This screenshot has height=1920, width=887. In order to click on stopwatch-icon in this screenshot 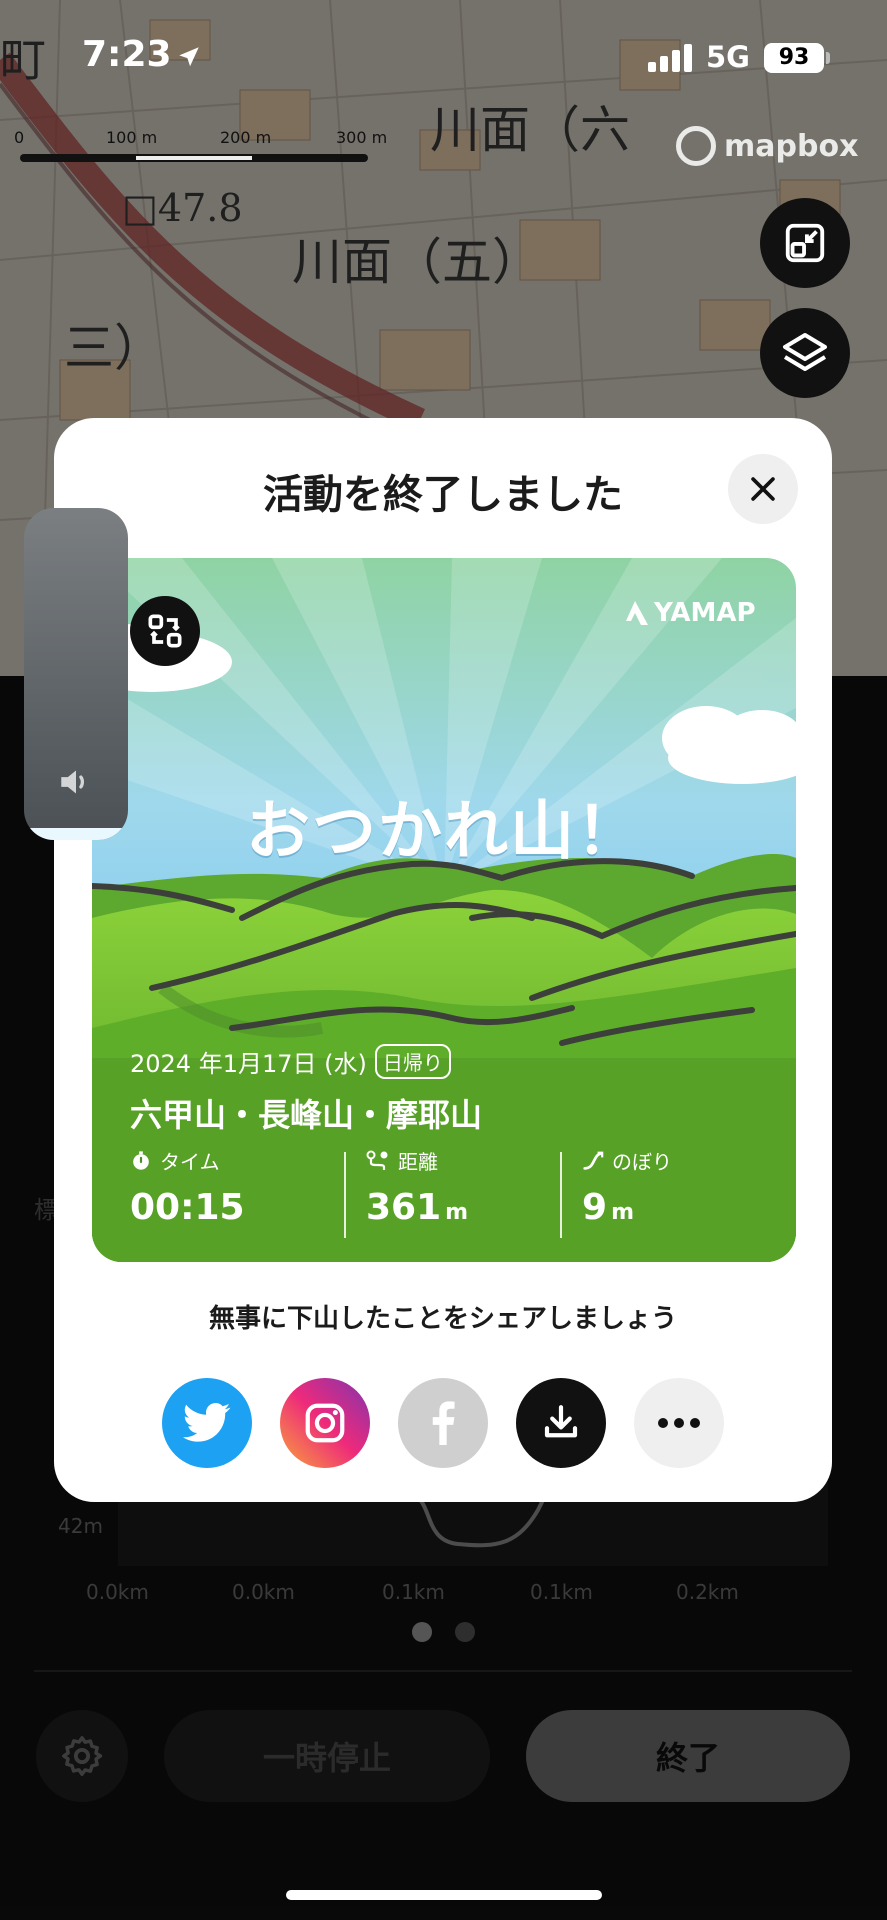, I will do `click(141, 1160)`.